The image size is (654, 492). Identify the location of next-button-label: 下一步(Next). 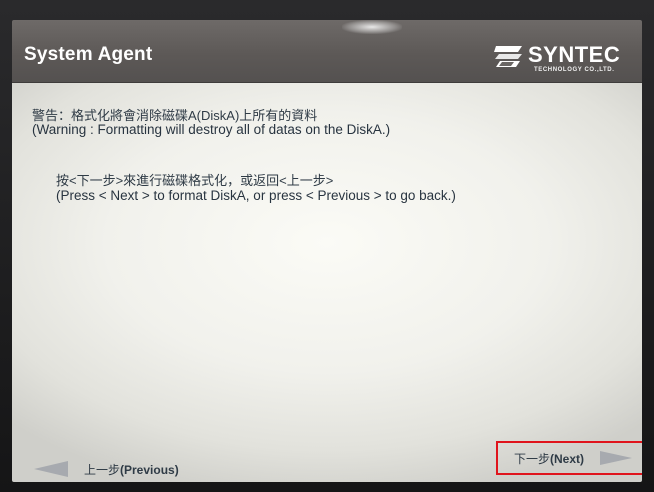
(548, 458).